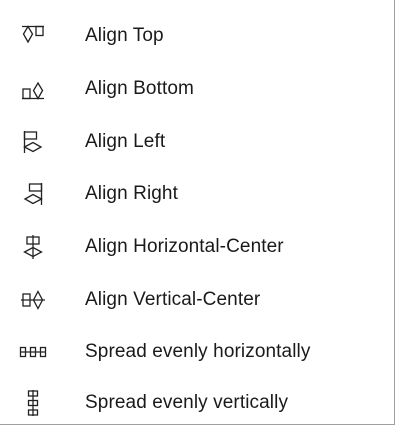 This screenshot has height=428, width=408. Describe the element at coordinates (125, 141) in the screenshot. I see `menu-item-label: Align Left` at that location.